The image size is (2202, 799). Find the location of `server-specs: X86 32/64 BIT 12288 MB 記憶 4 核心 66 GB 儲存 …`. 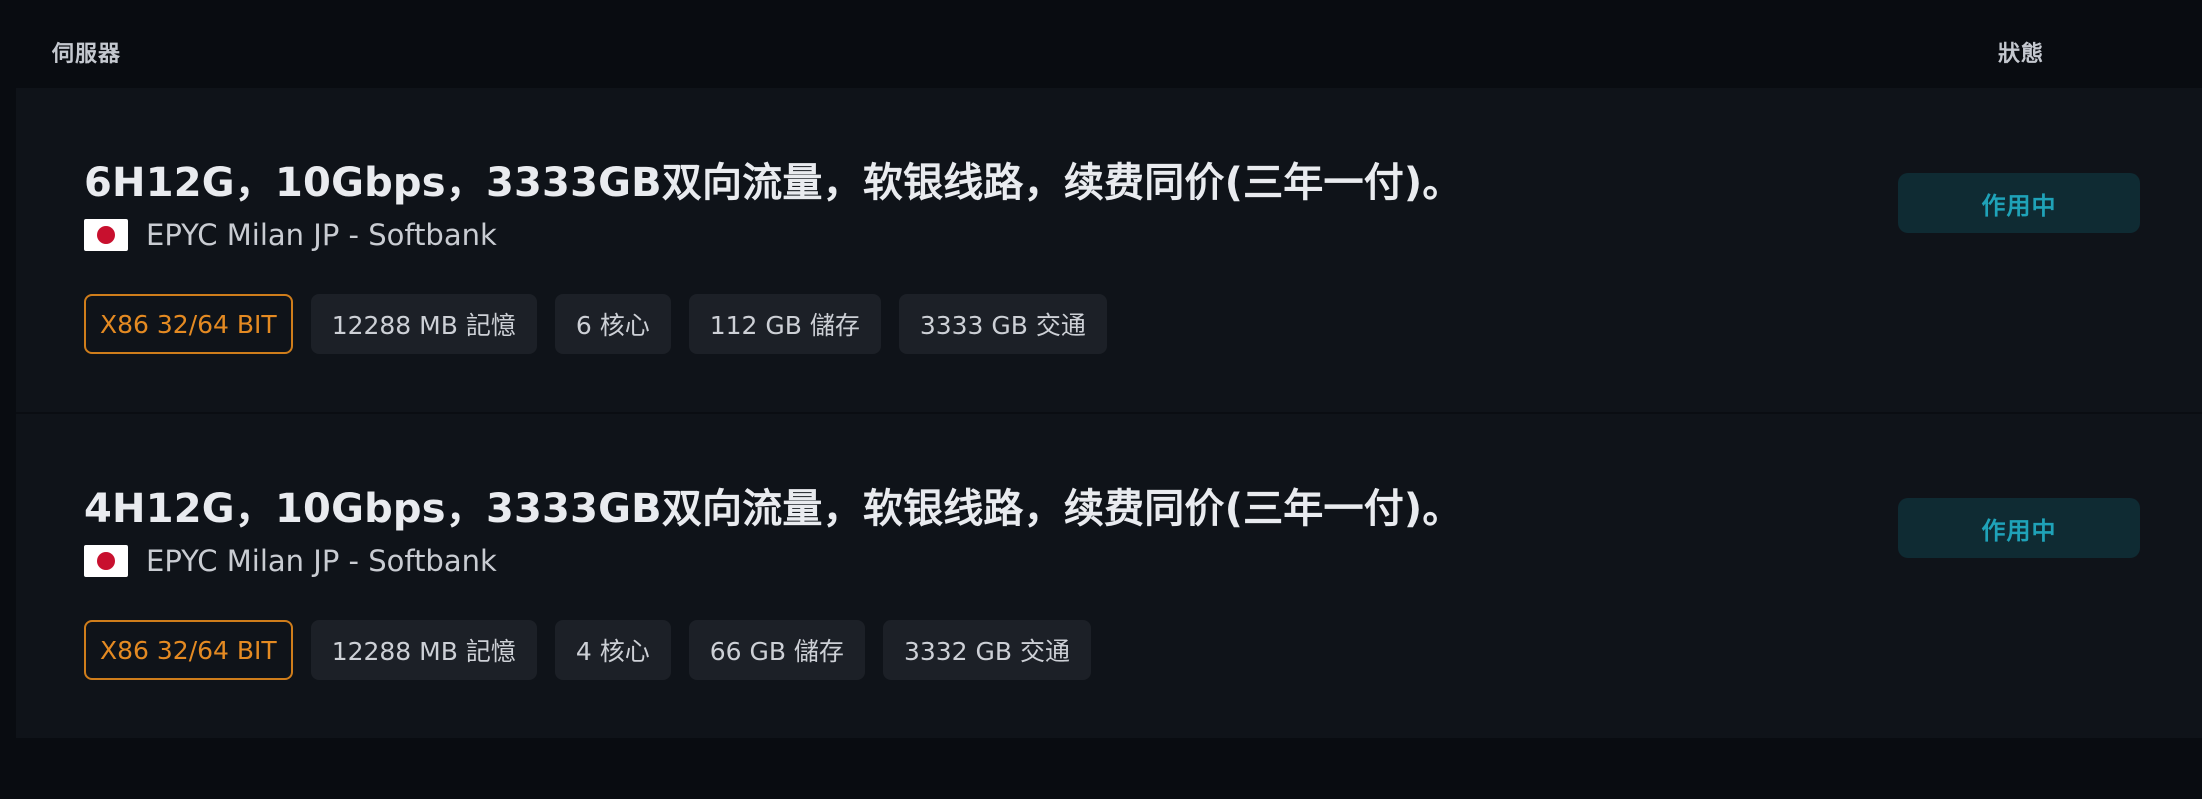

server-specs: X86 32/64 BIT 12288 MB 記憶 4 核心 66 GB 儲存 … is located at coordinates (587, 650).